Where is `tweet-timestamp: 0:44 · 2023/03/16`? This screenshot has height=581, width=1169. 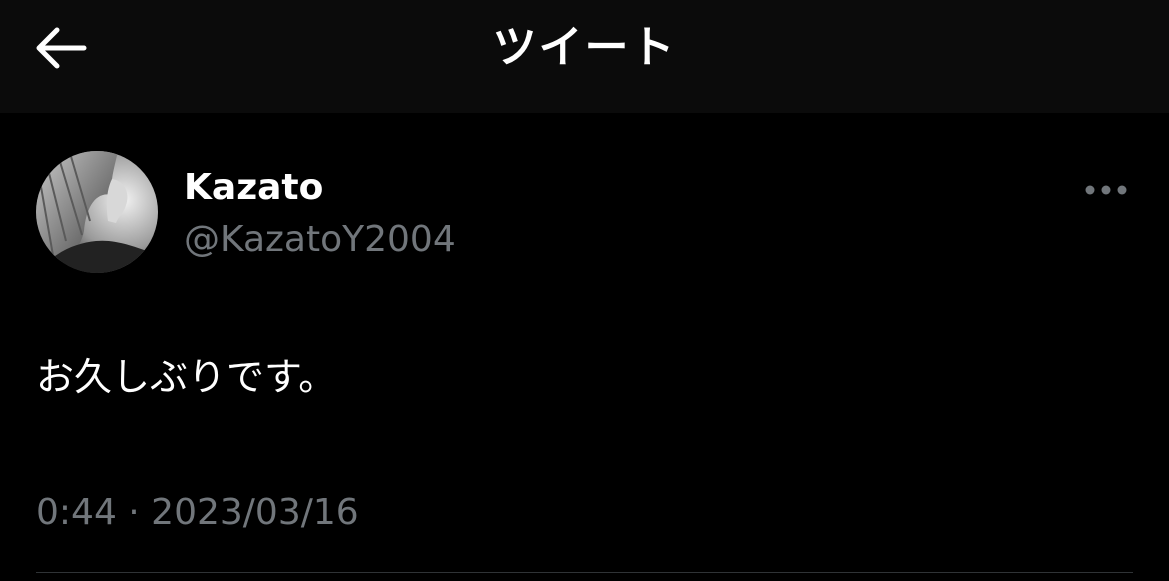
tweet-timestamp: 0:44 · 2023/03/16 is located at coordinates (197, 513).